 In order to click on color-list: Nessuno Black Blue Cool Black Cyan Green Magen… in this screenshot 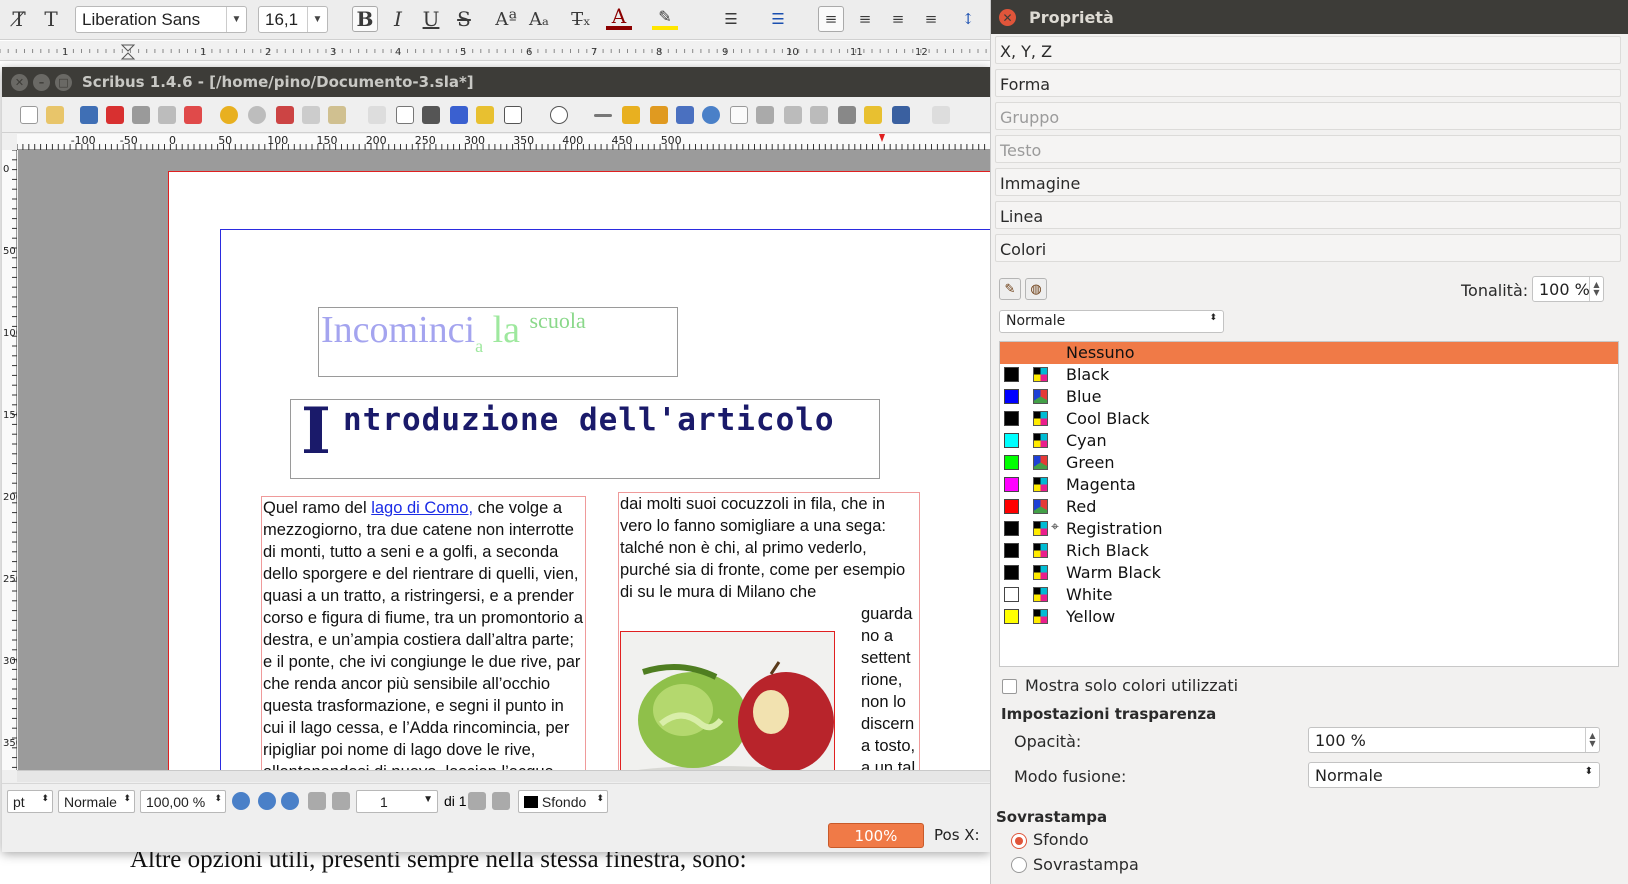, I will do `click(1309, 504)`.